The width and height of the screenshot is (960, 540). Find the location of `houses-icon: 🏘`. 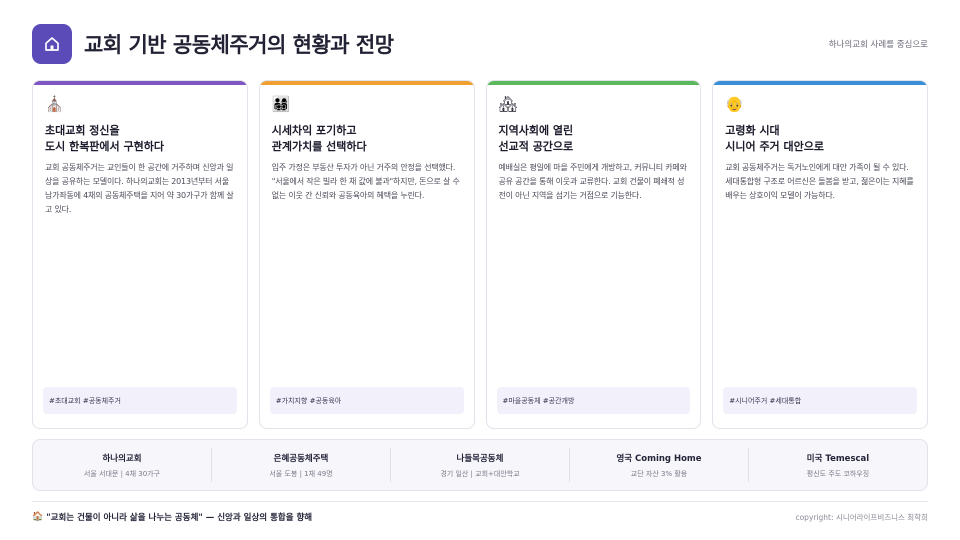

houses-icon: 🏘 is located at coordinates (508, 104).